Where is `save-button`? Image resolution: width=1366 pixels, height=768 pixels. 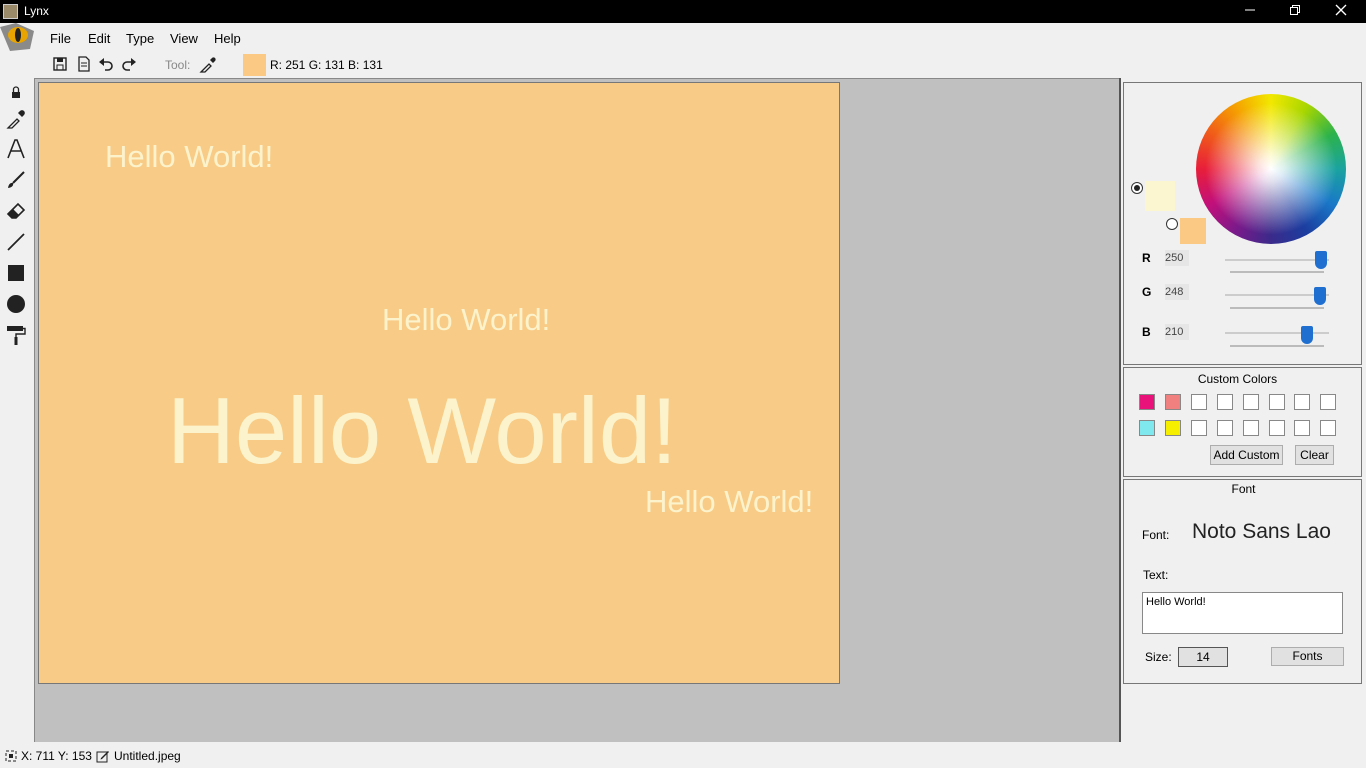 save-button is located at coordinates (61, 65).